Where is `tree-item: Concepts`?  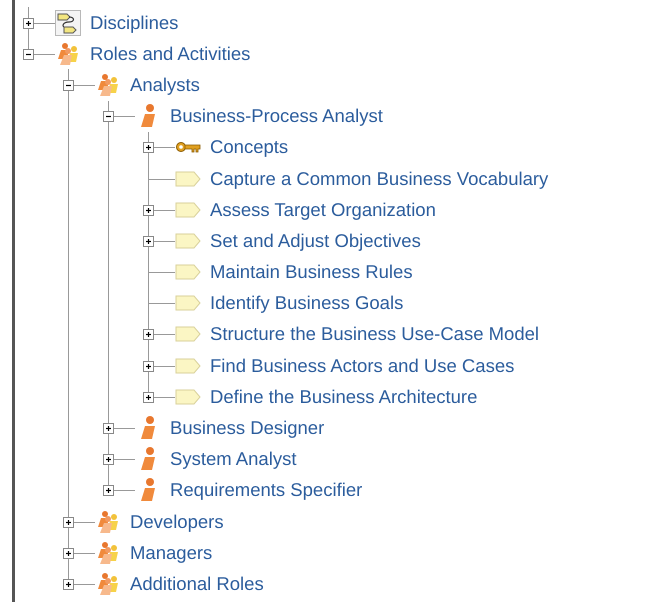 tree-item: Concepts is located at coordinates (249, 147).